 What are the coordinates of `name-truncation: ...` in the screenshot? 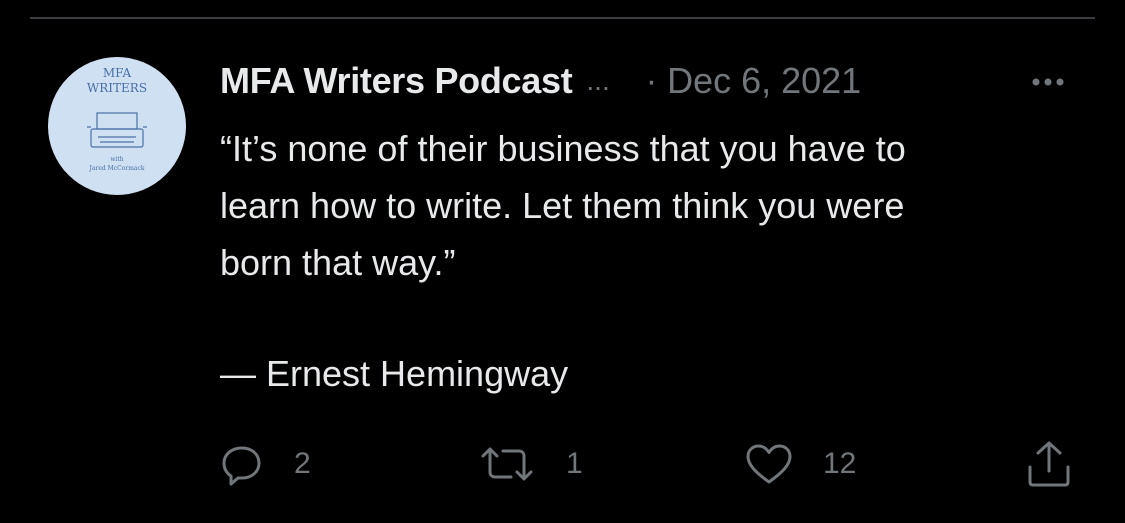 It's located at (598, 80).